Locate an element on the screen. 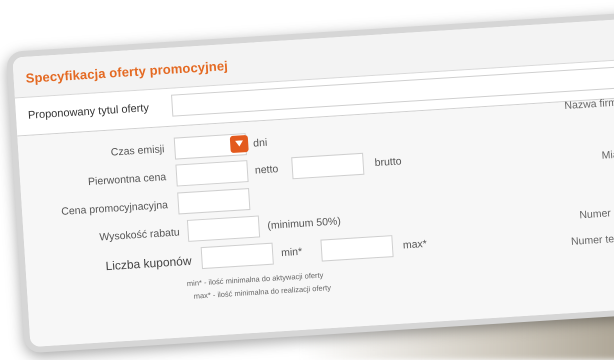  coupons-max-input is located at coordinates (357, 248).